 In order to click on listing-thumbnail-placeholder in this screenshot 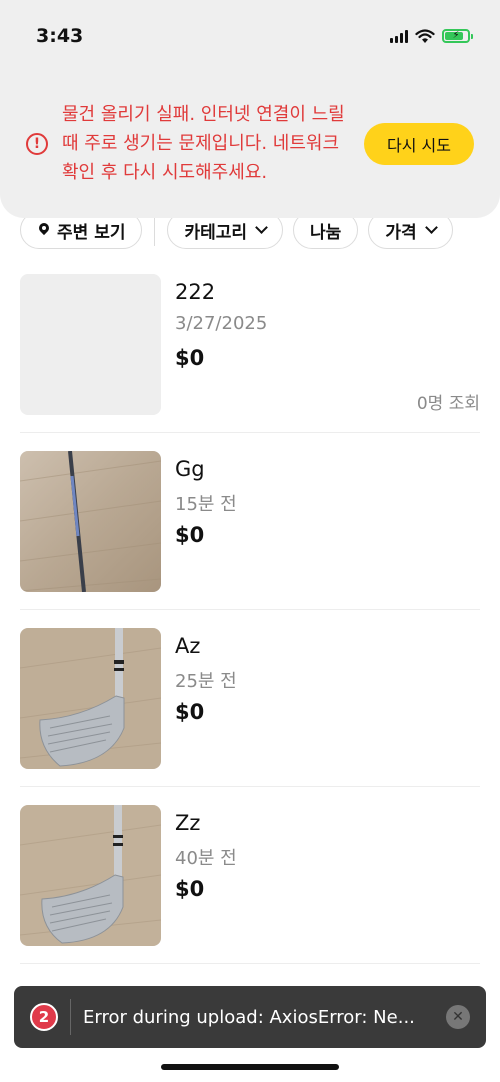, I will do `click(90, 344)`.